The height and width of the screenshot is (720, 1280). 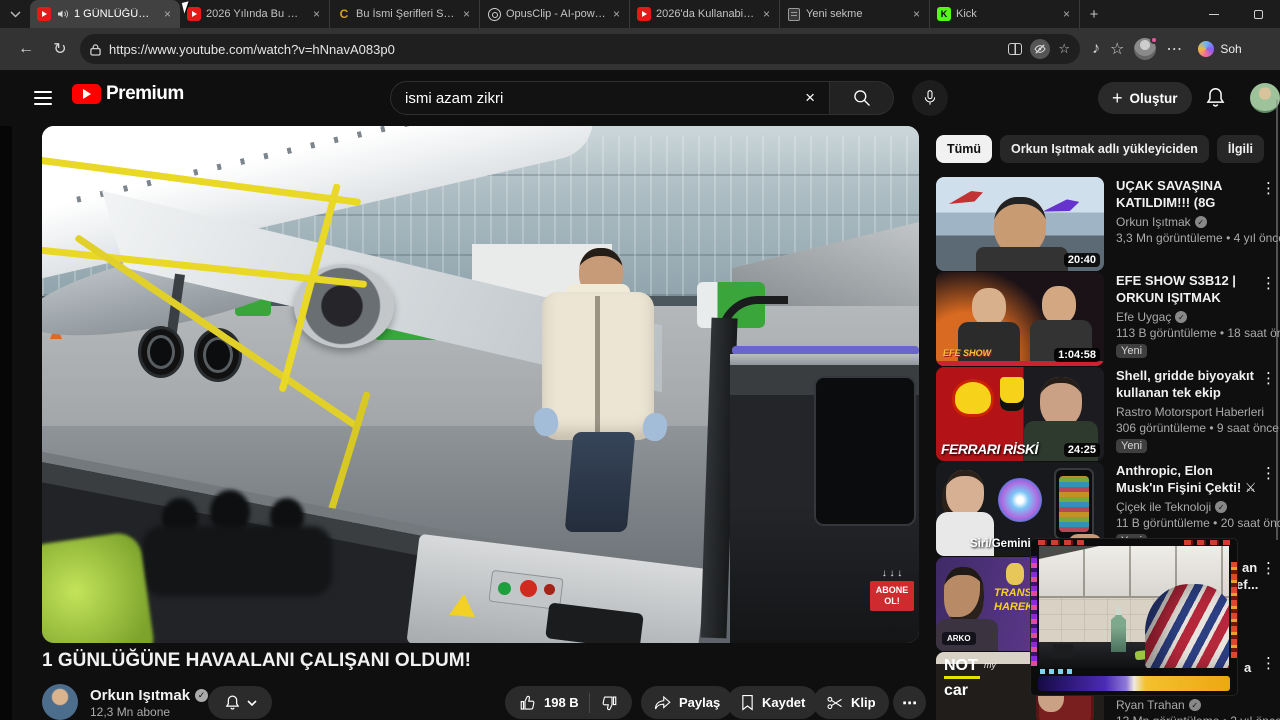 I want to click on tab-kick: K Kick ×, so click(x=1005, y=14).